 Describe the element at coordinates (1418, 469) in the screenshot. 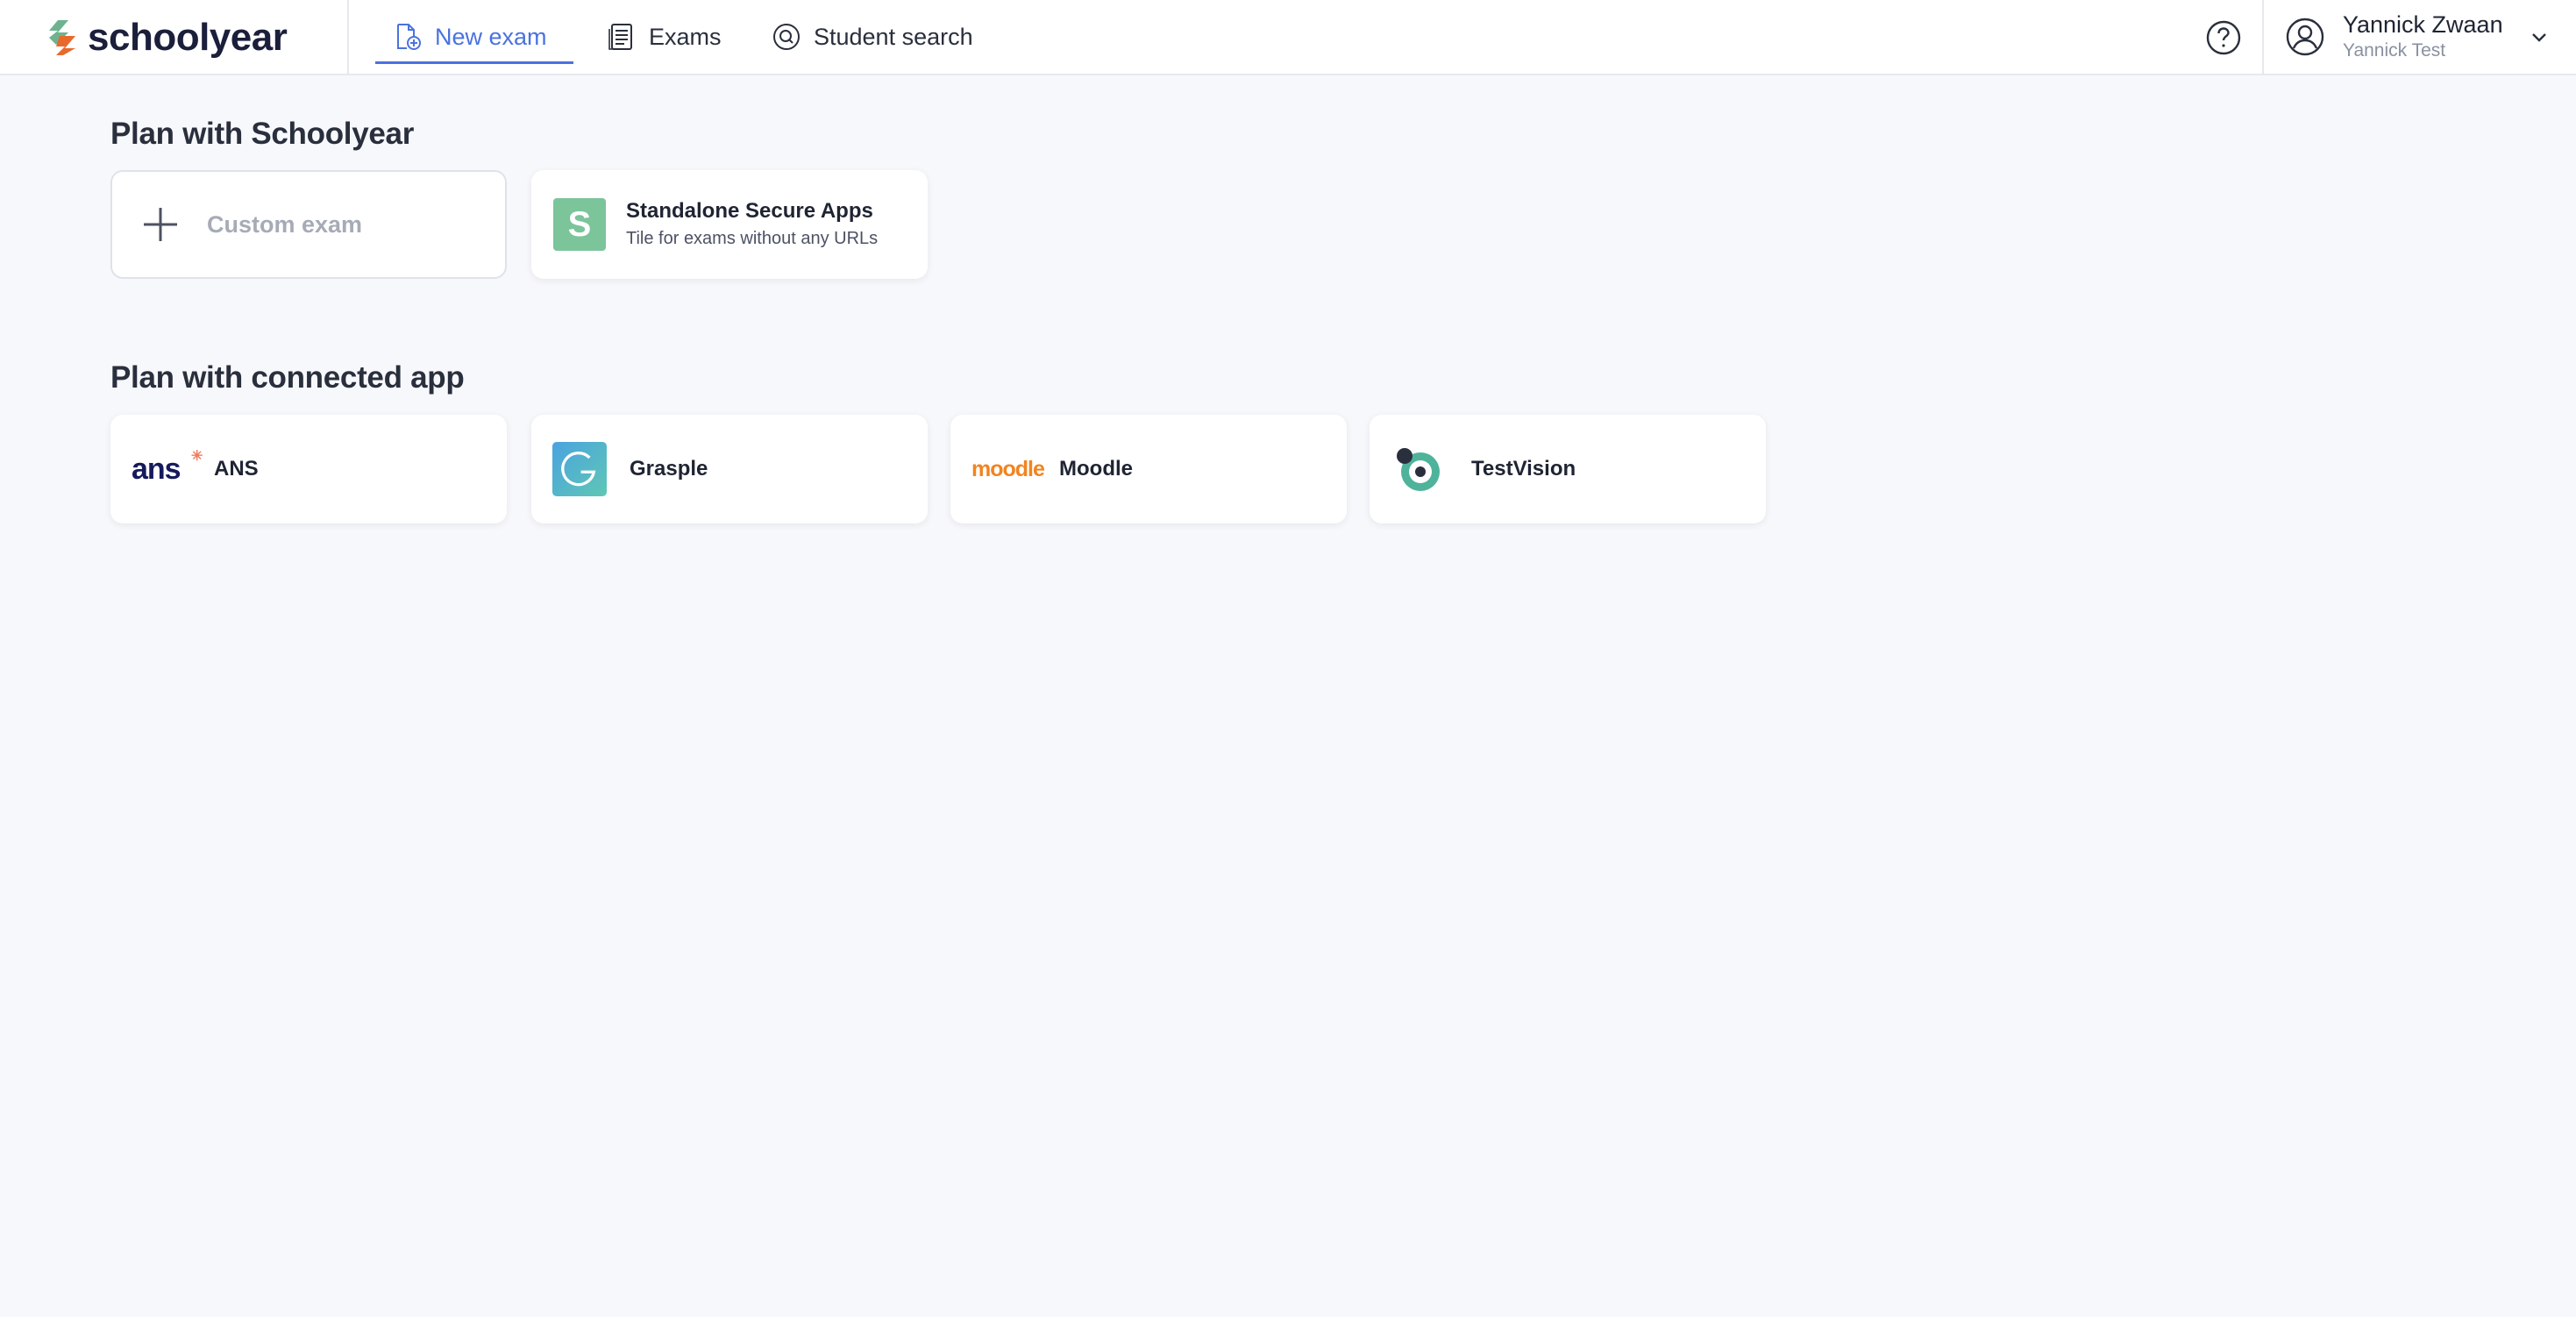

I see `testvision-logo-icon` at that location.